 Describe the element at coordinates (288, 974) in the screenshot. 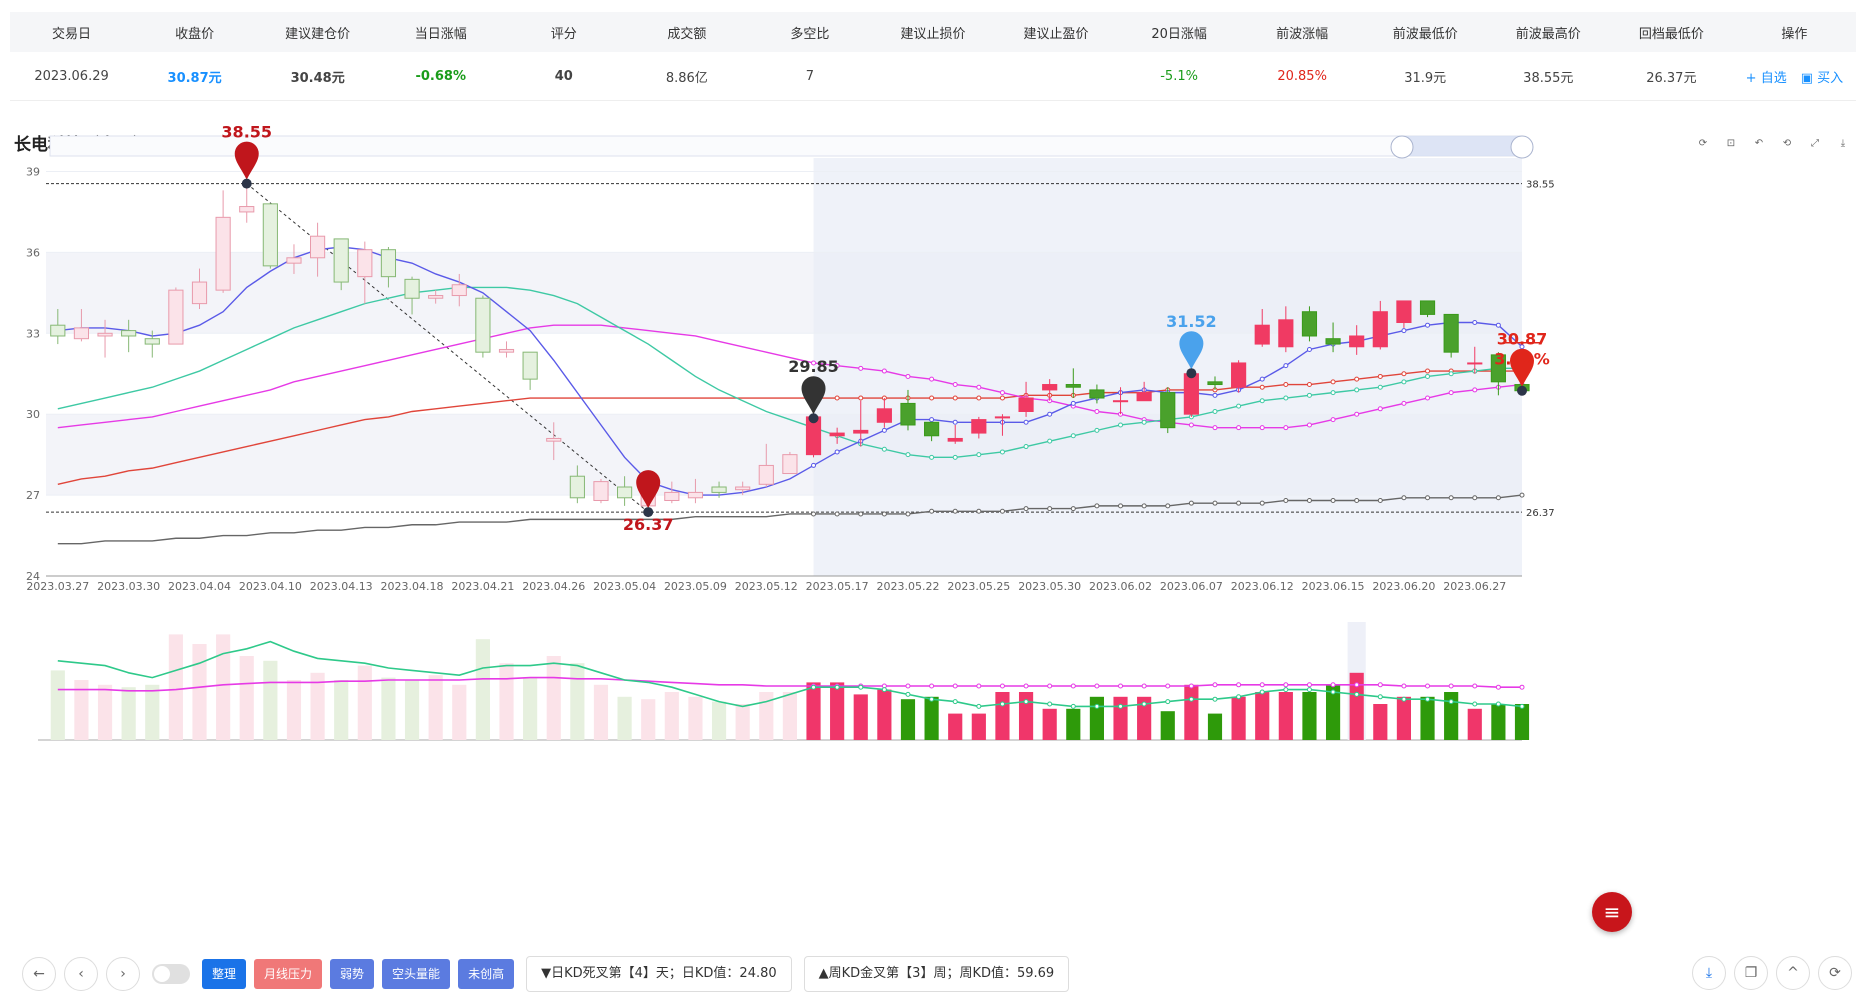

I see `tag-button: 月线压力` at that location.